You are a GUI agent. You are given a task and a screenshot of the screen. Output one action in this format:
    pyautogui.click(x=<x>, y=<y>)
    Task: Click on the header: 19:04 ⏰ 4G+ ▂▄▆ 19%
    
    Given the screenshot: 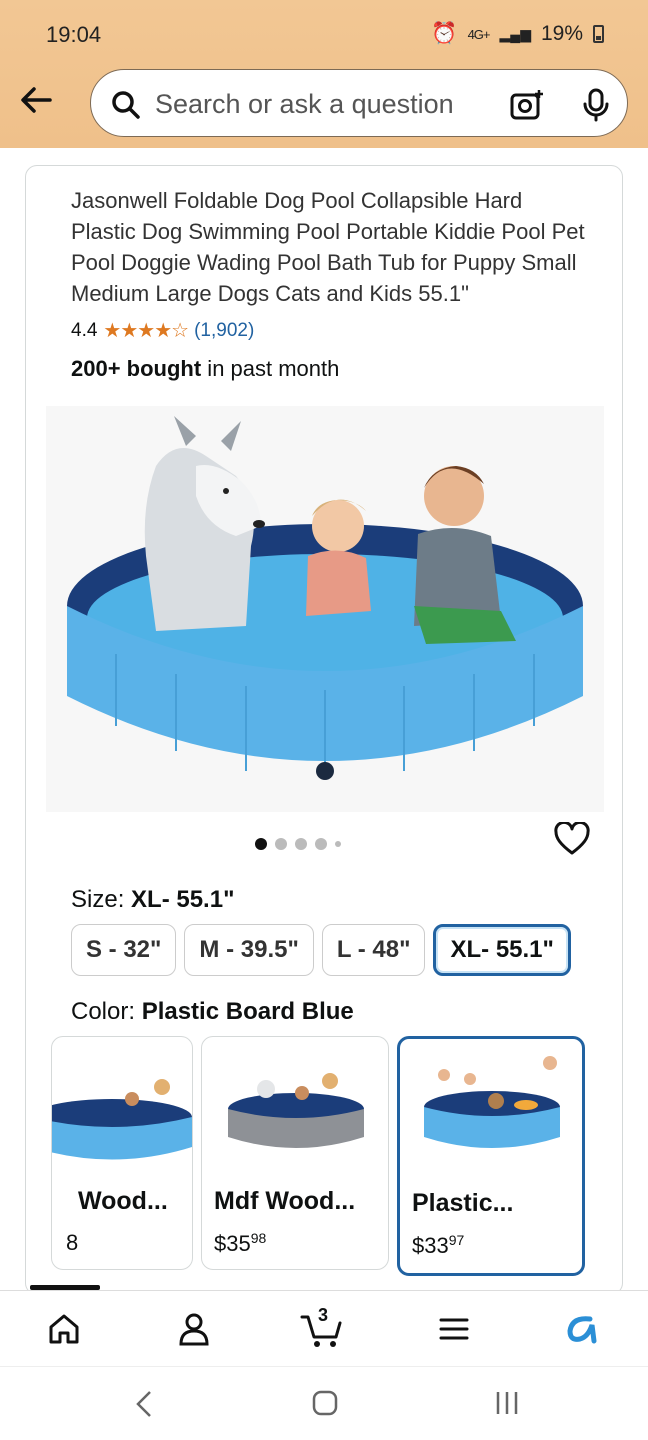 What is the action you would take?
    pyautogui.click(x=324, y=74)
    